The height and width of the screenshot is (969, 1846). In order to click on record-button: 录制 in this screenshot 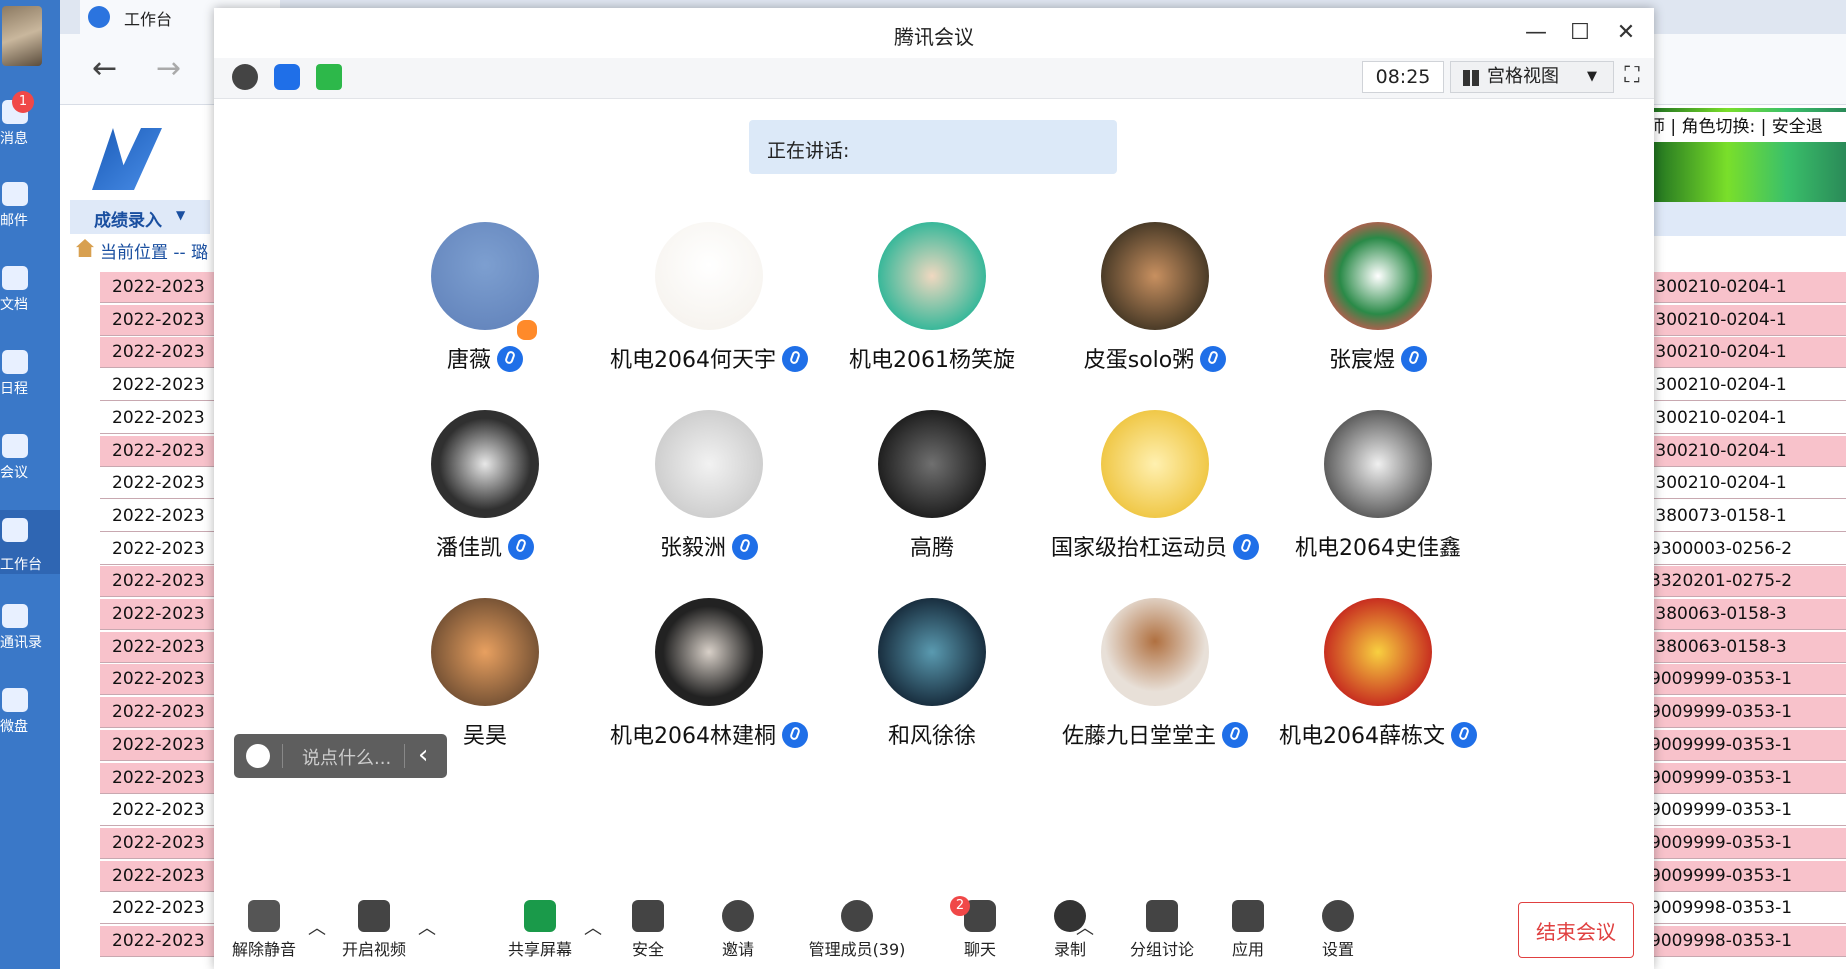, I will do `click(1070, 927)`.